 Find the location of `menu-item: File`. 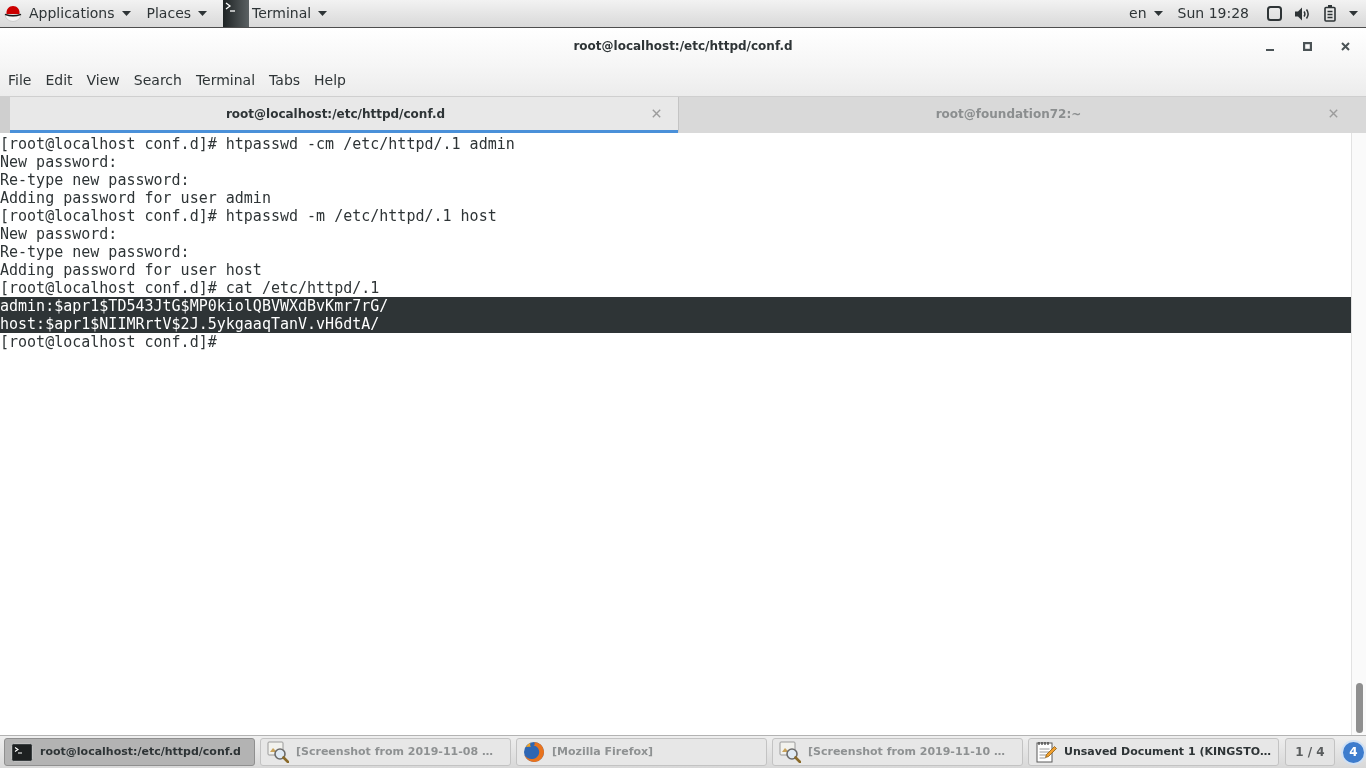

menu-item: File is located at coordinates (20, 80).